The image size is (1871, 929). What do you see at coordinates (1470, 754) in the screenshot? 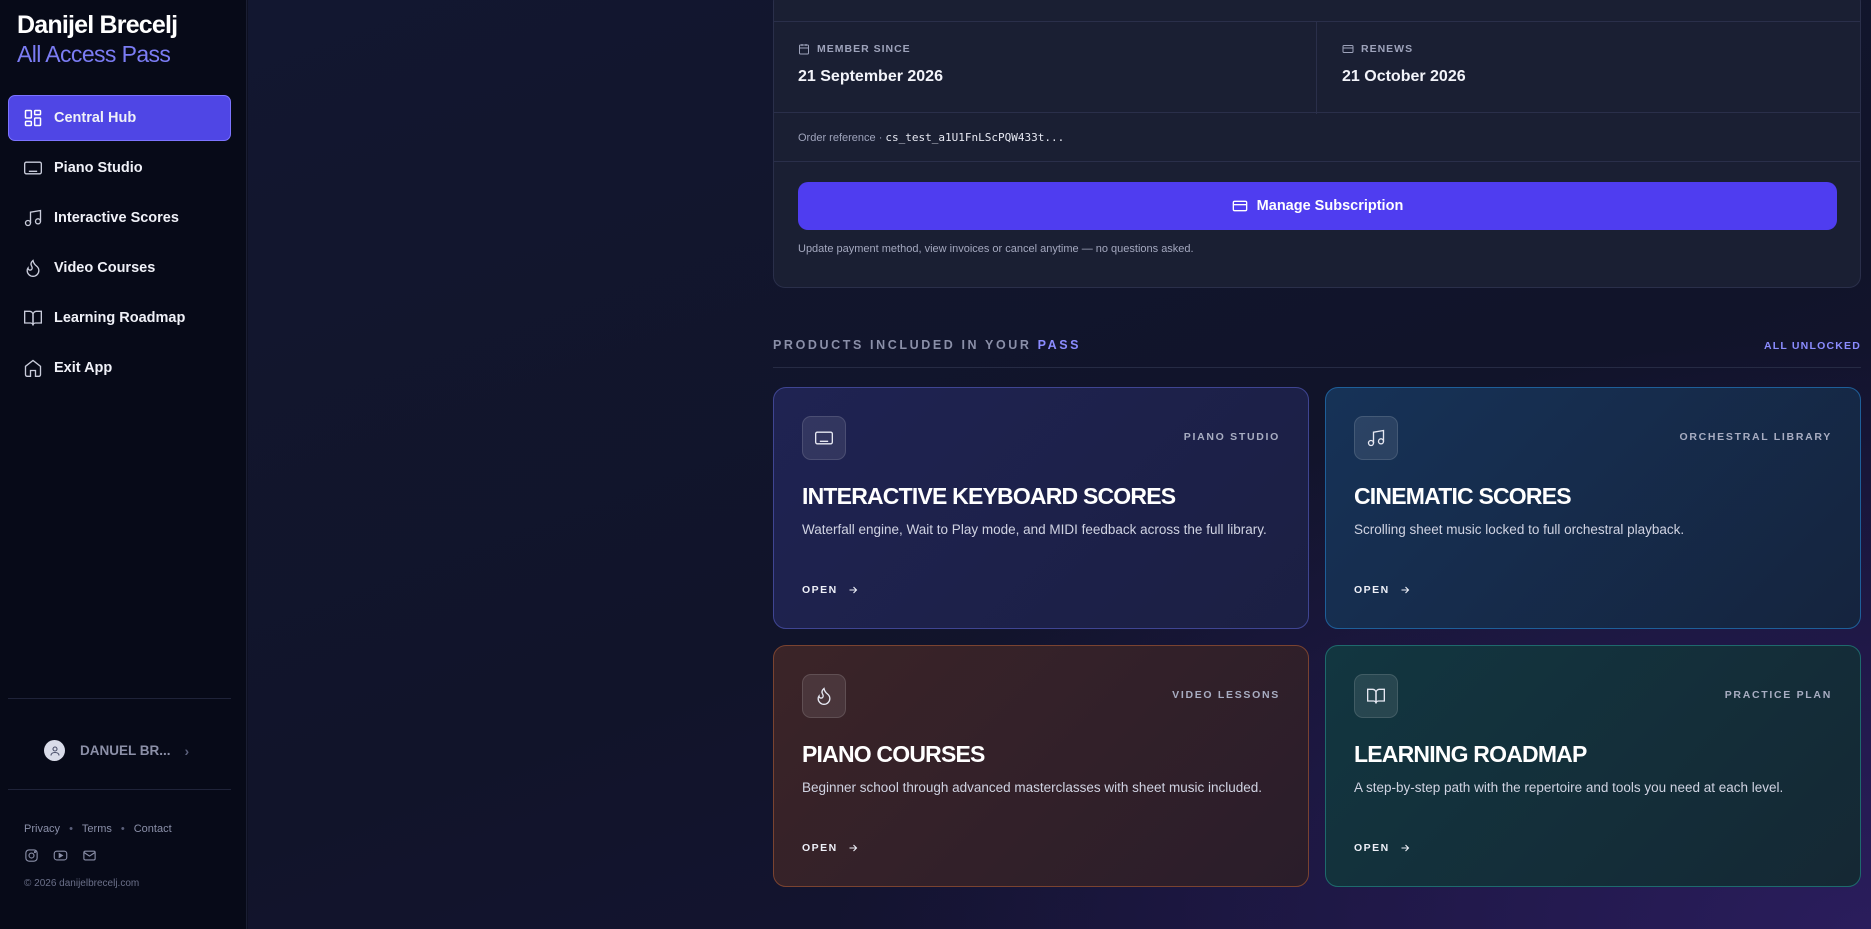
I see `product-title: LEARNING ROADMAP` at bounding box center [1470, 754].